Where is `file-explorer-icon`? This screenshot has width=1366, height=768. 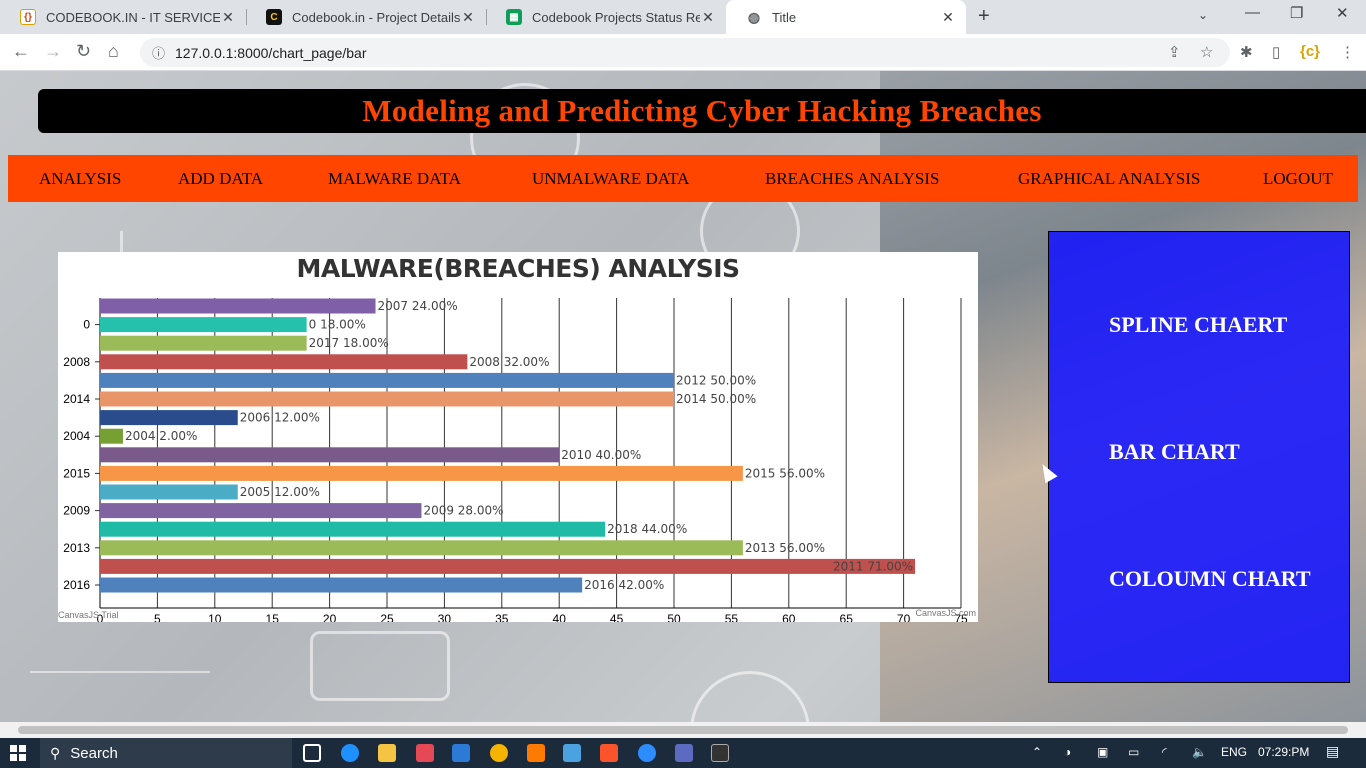 file-explorer-icon is located at coordinates (387, 753).